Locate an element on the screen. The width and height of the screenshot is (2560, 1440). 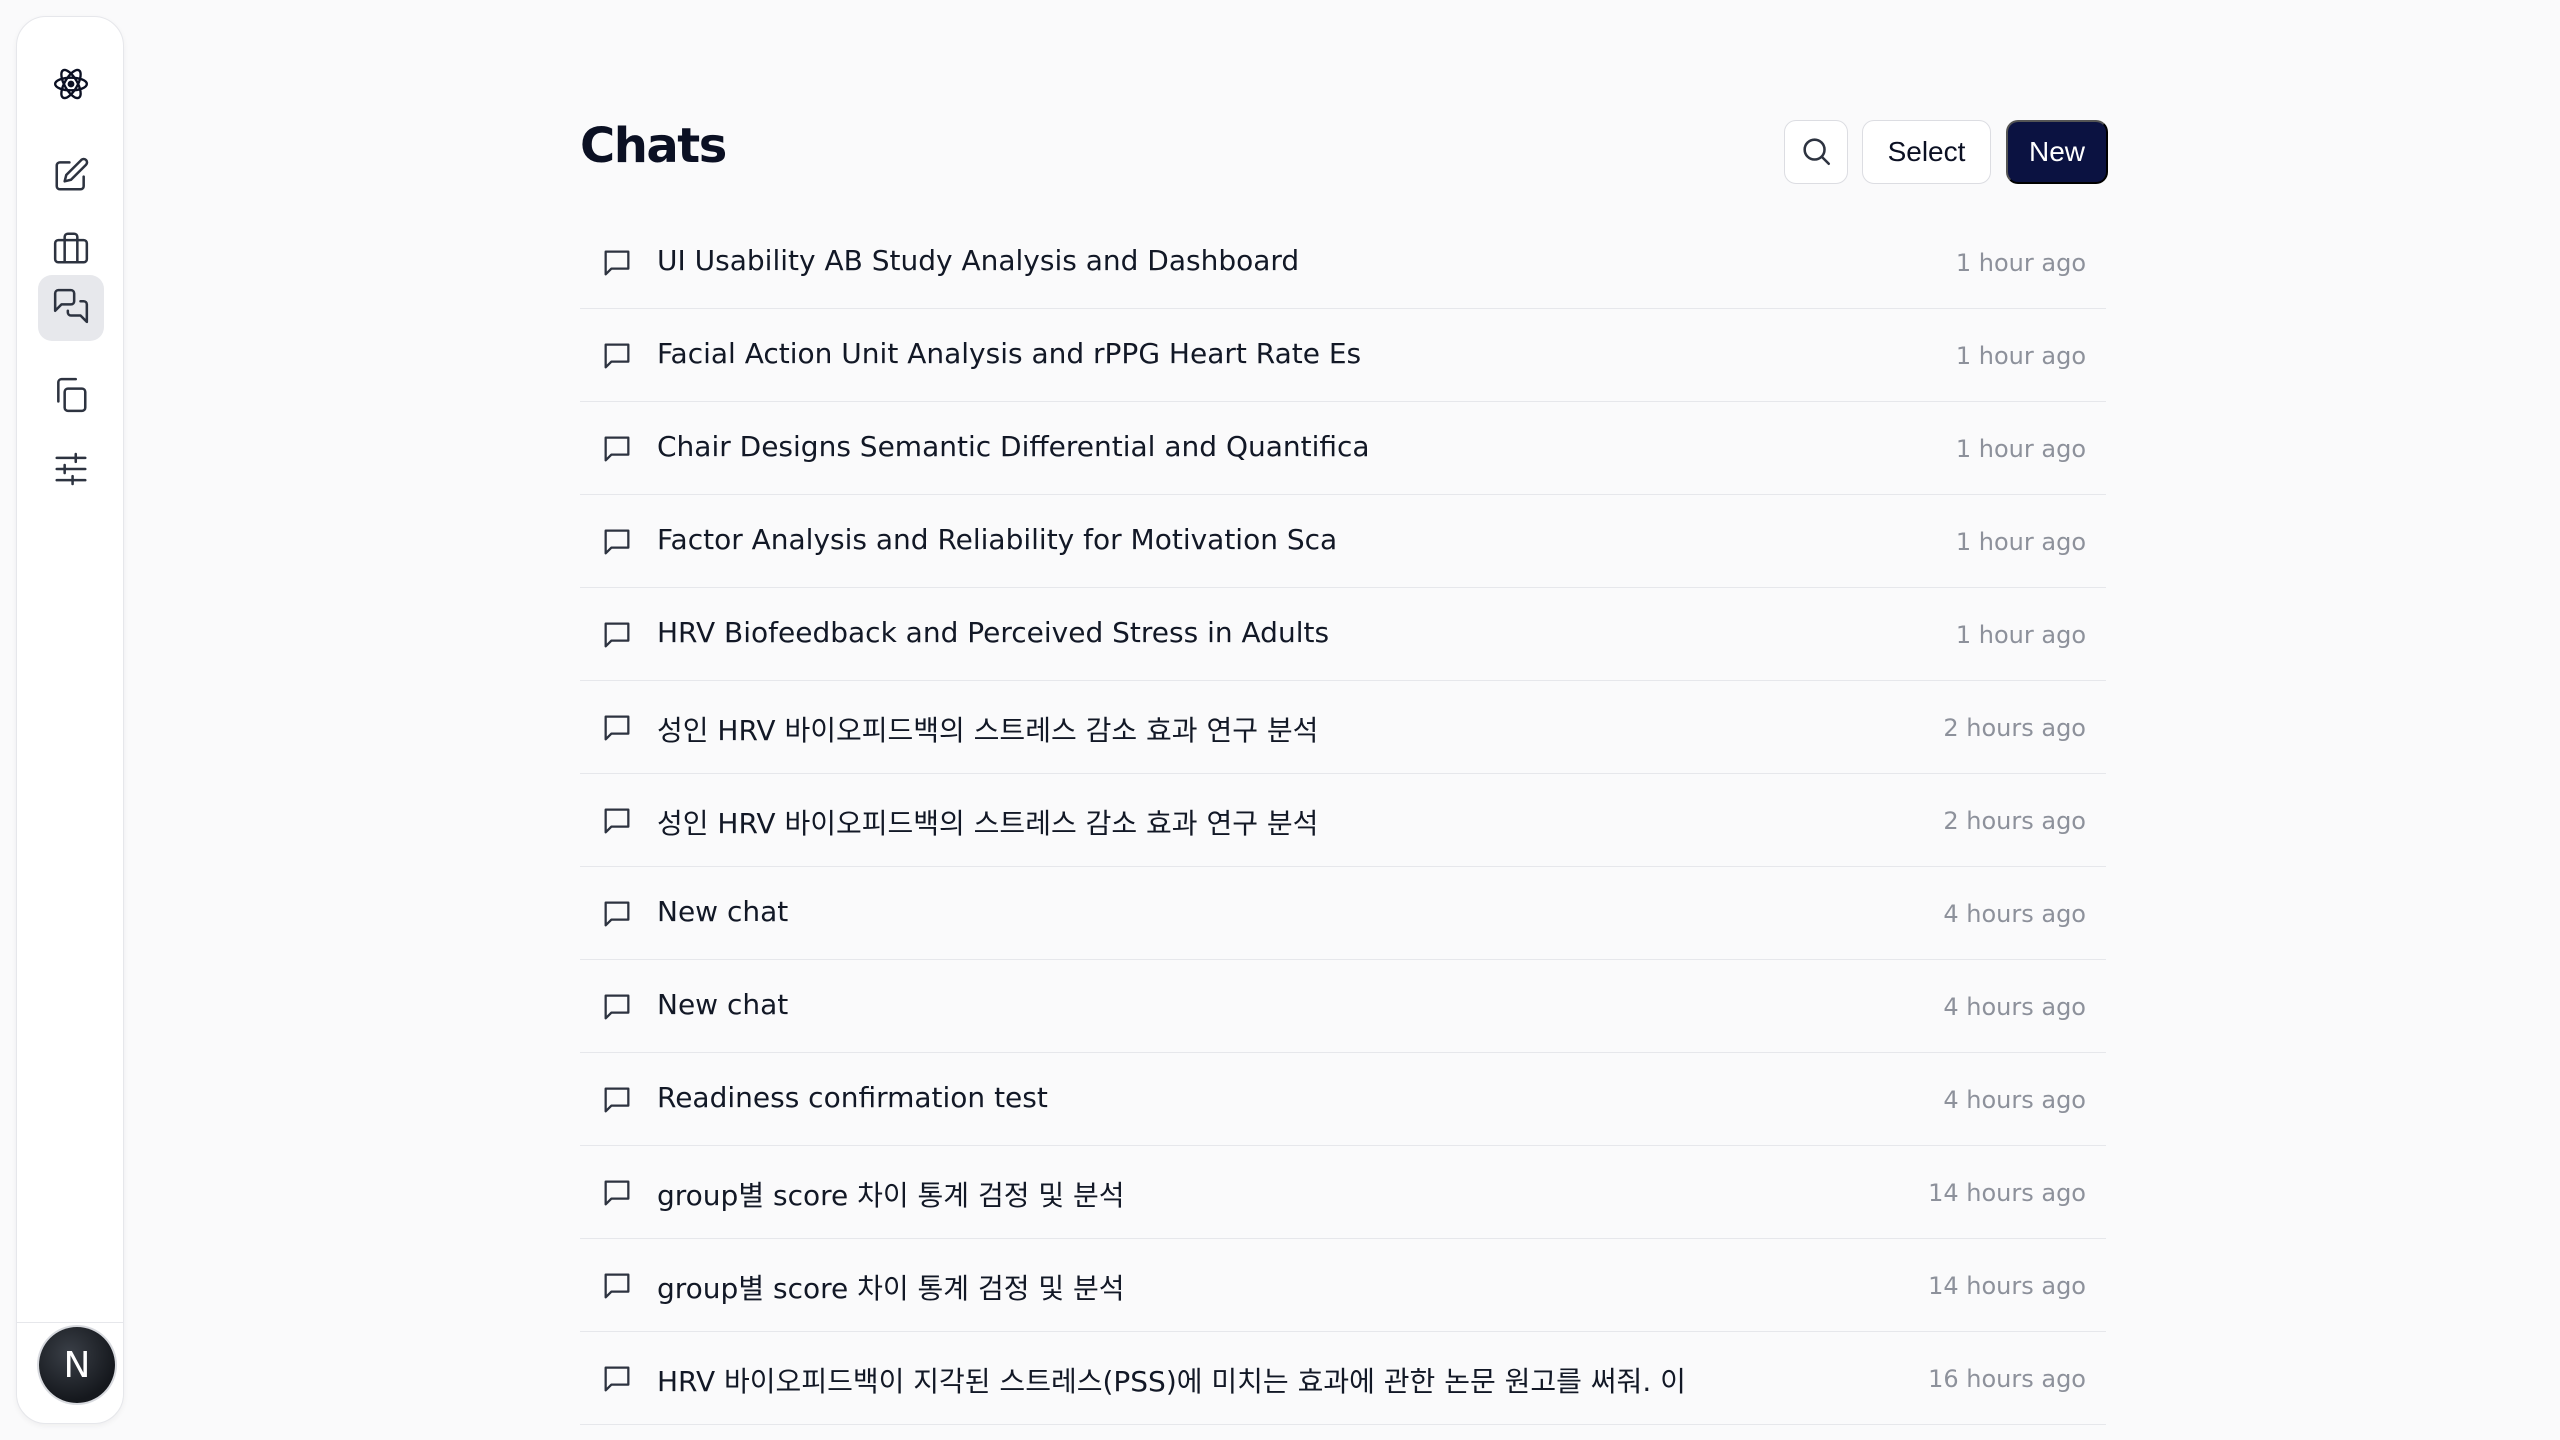
avatar: N is located at coordinates (77, 1365).